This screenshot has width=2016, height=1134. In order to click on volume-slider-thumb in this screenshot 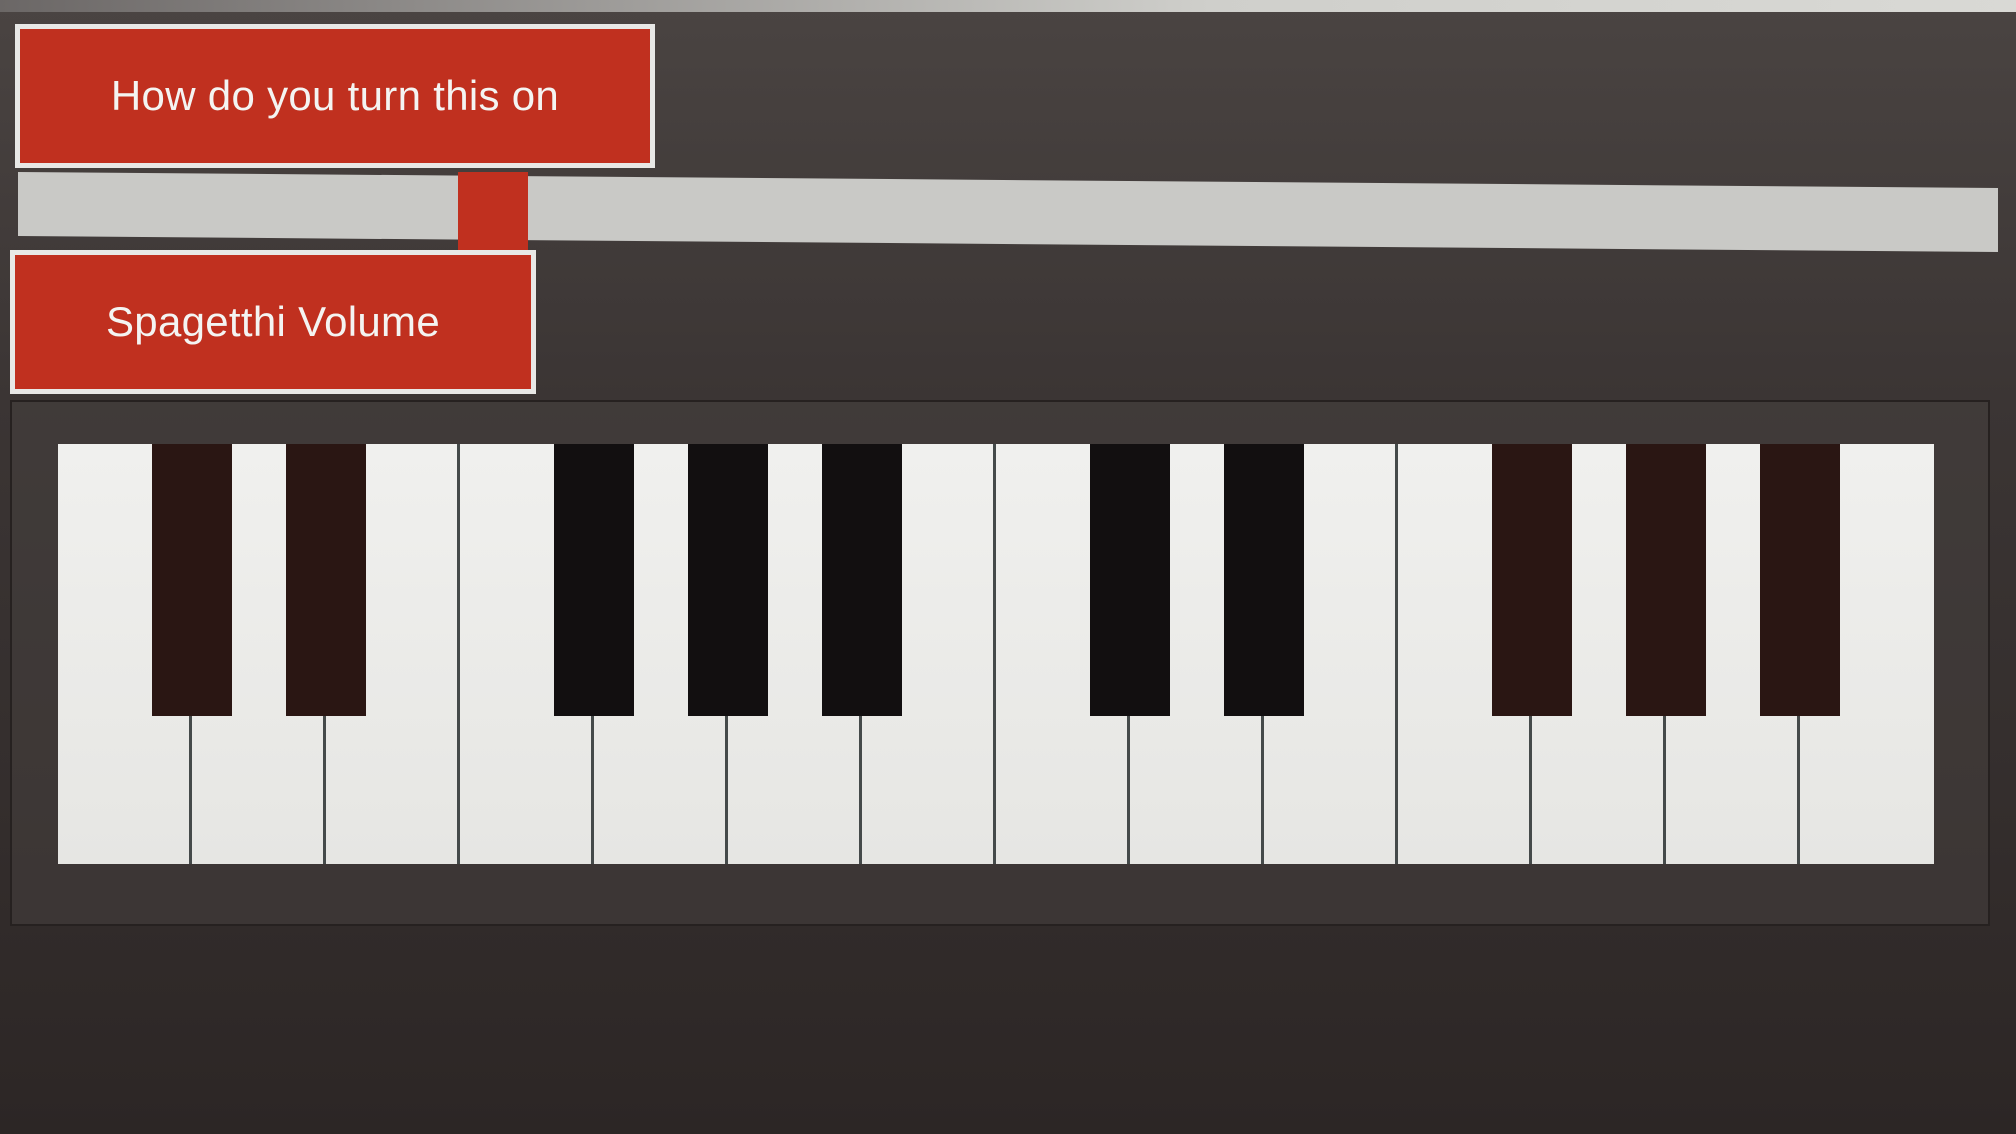, I will do `click(493, 211)`.